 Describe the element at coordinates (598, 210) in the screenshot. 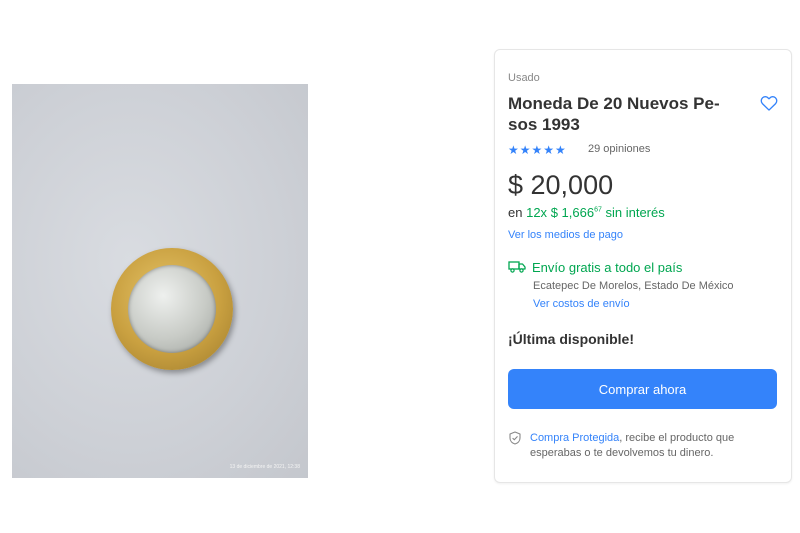

I see `installments-cents: 67` at that location.